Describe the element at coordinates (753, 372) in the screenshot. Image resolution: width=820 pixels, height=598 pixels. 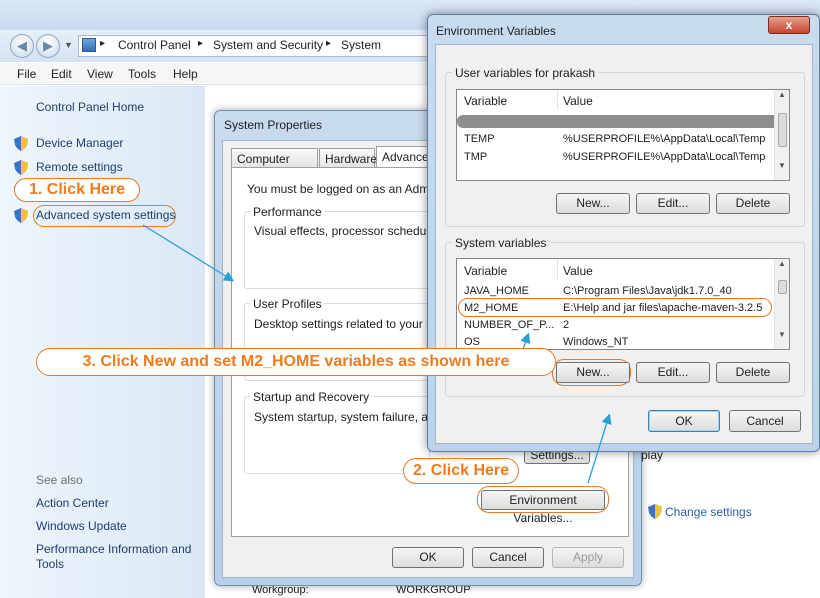
I see `system-delete-button: Delete` at that location.